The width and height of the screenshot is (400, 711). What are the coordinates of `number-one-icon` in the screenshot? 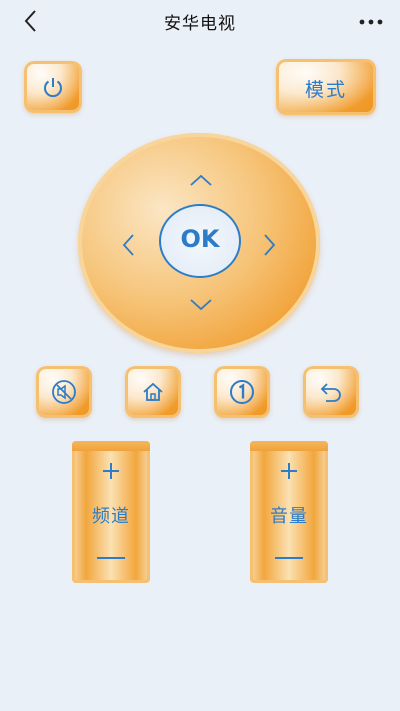 It's located at (242, 392).